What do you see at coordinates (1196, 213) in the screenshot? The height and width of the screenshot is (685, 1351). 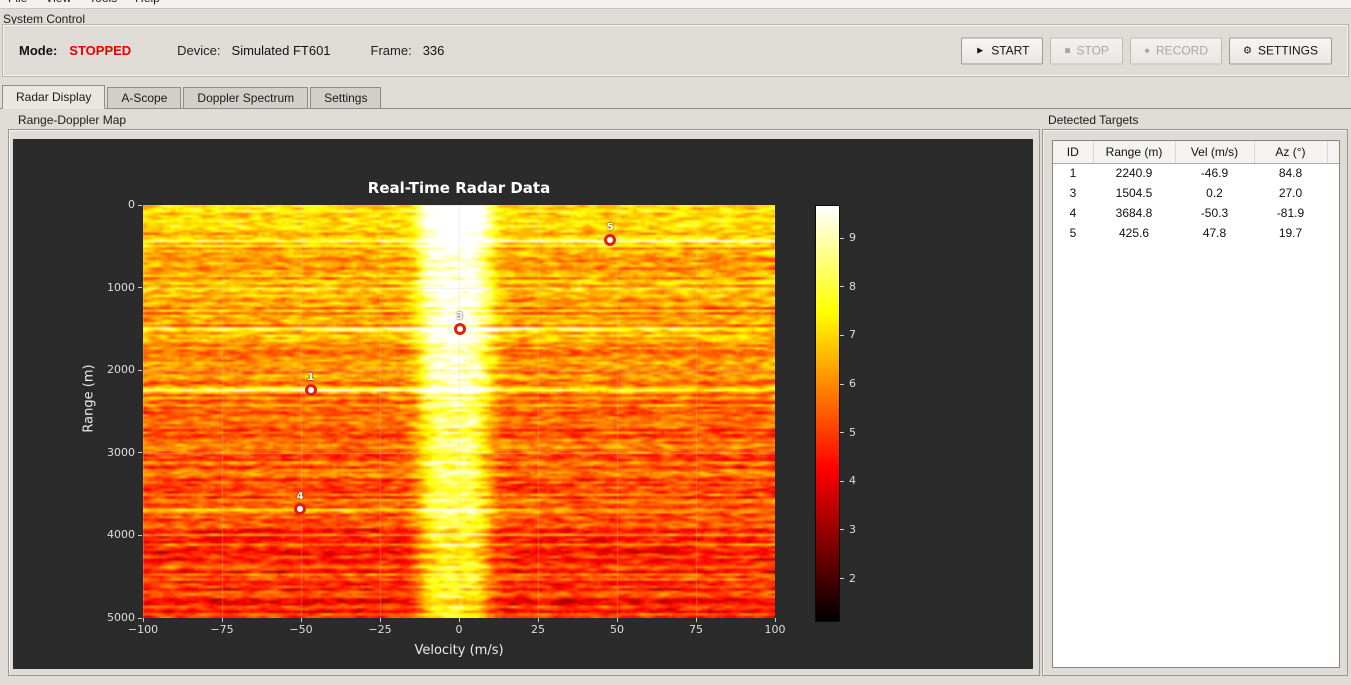 I see `table-row: 4 3684.8 -50.3 -81.9` at bounding box center [1196, 213].